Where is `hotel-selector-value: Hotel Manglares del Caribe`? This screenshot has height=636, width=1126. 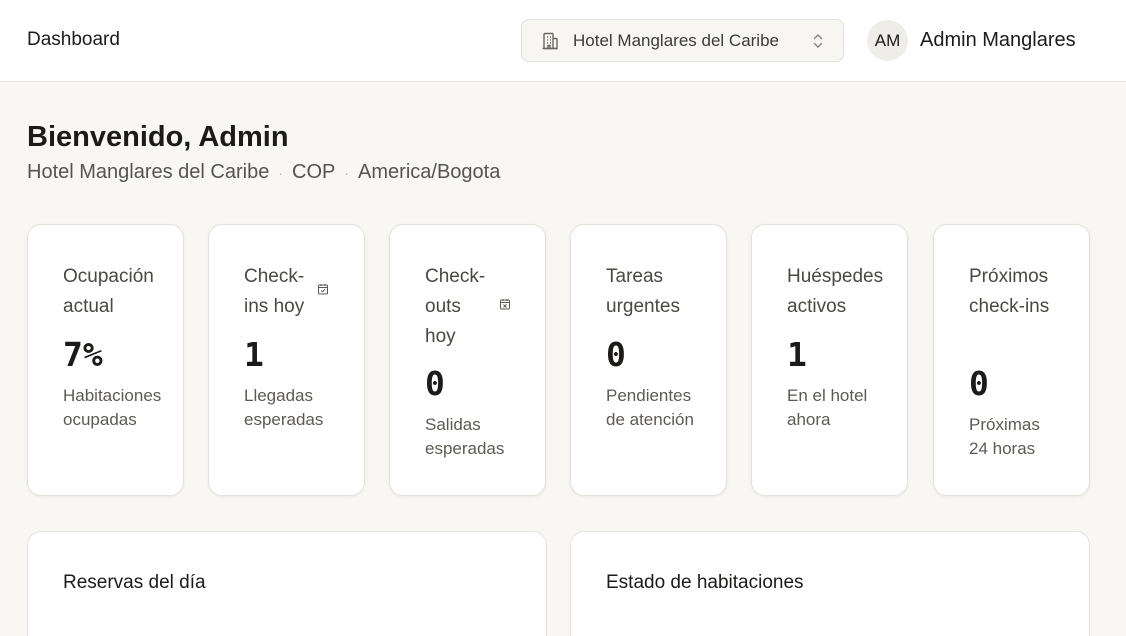
hotel-selector-value: Hotel Manglares del Caribe is located at coordinates (676, 40).